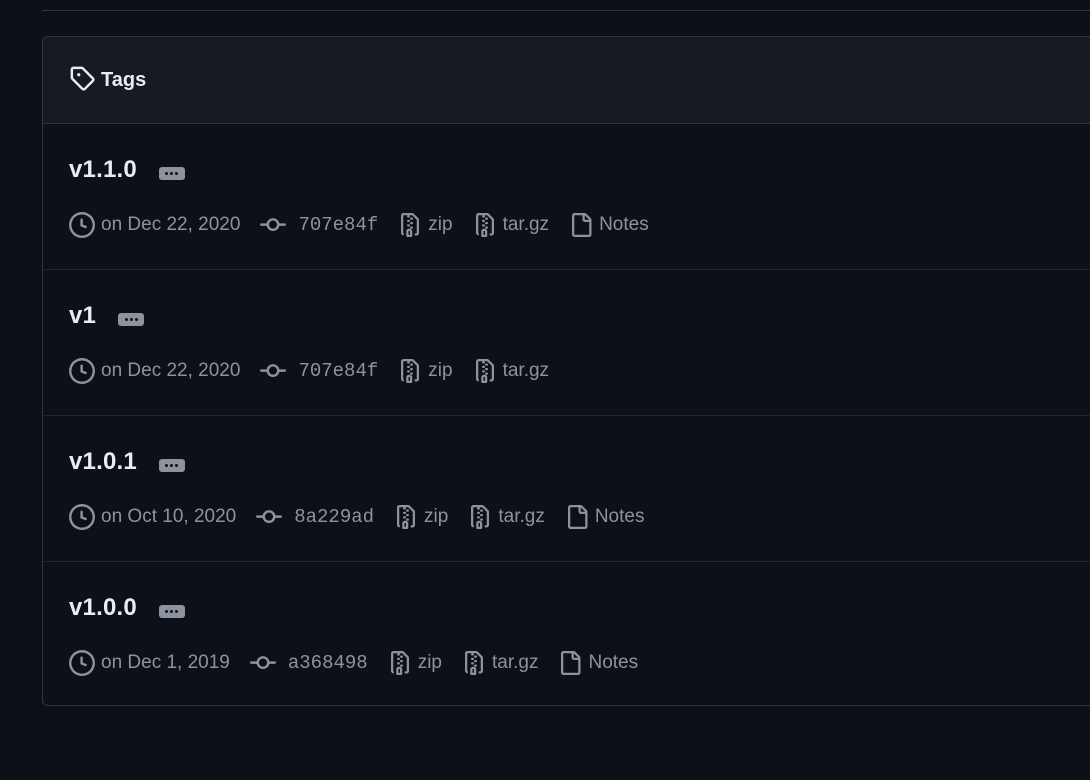  I want to click on tag-name-link: v1.1.0, so click(103, 170).